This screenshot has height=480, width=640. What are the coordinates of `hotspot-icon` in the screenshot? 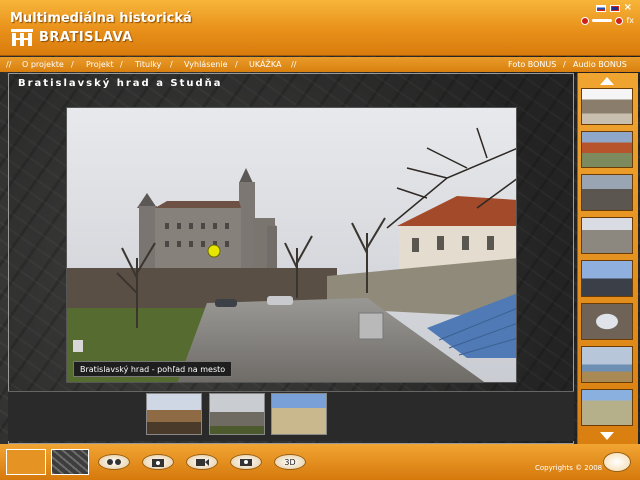 It's located at (214, 251).